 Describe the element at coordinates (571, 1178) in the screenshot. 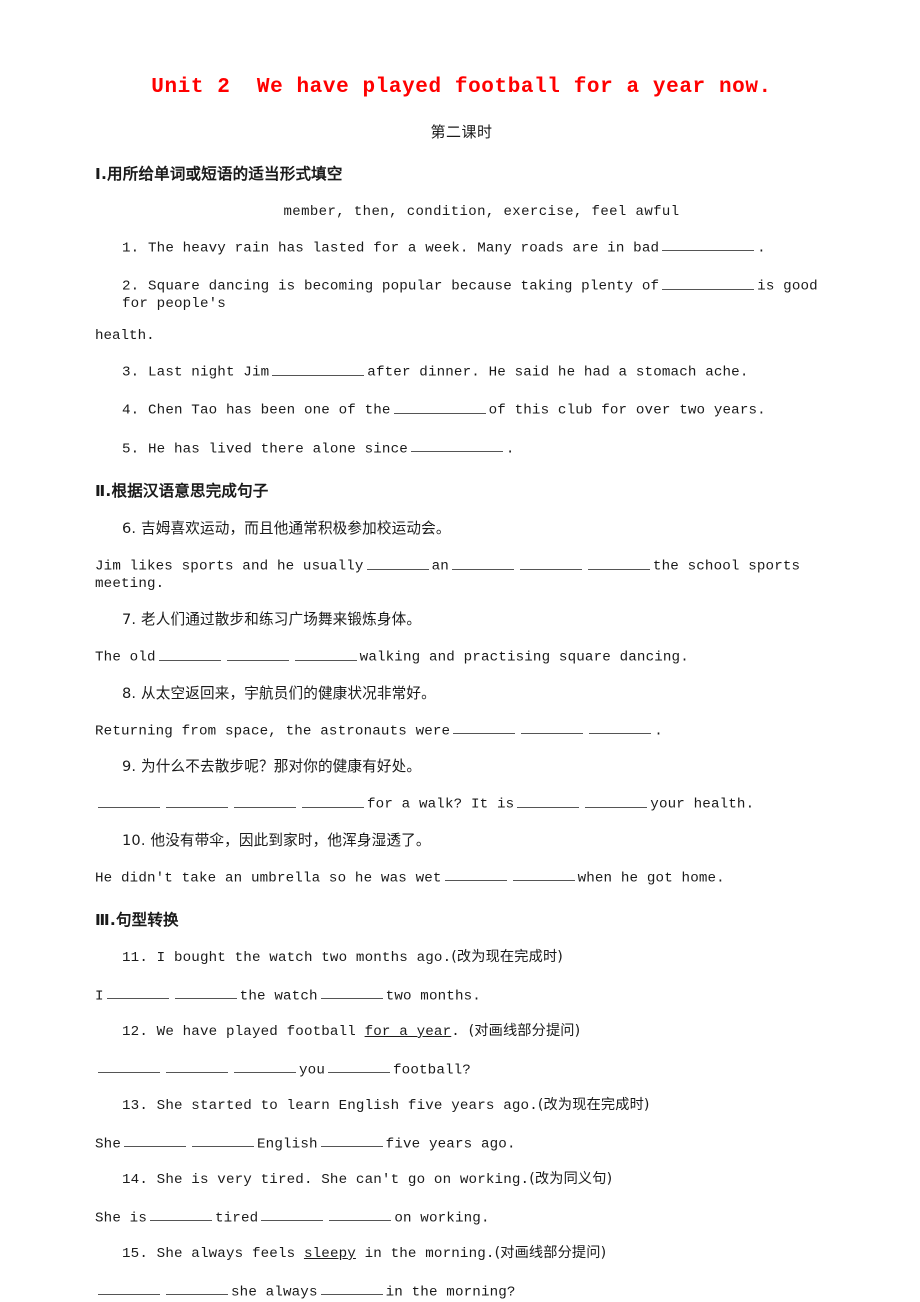

I see `question-14-instruction: (改为同义句)` at that location.